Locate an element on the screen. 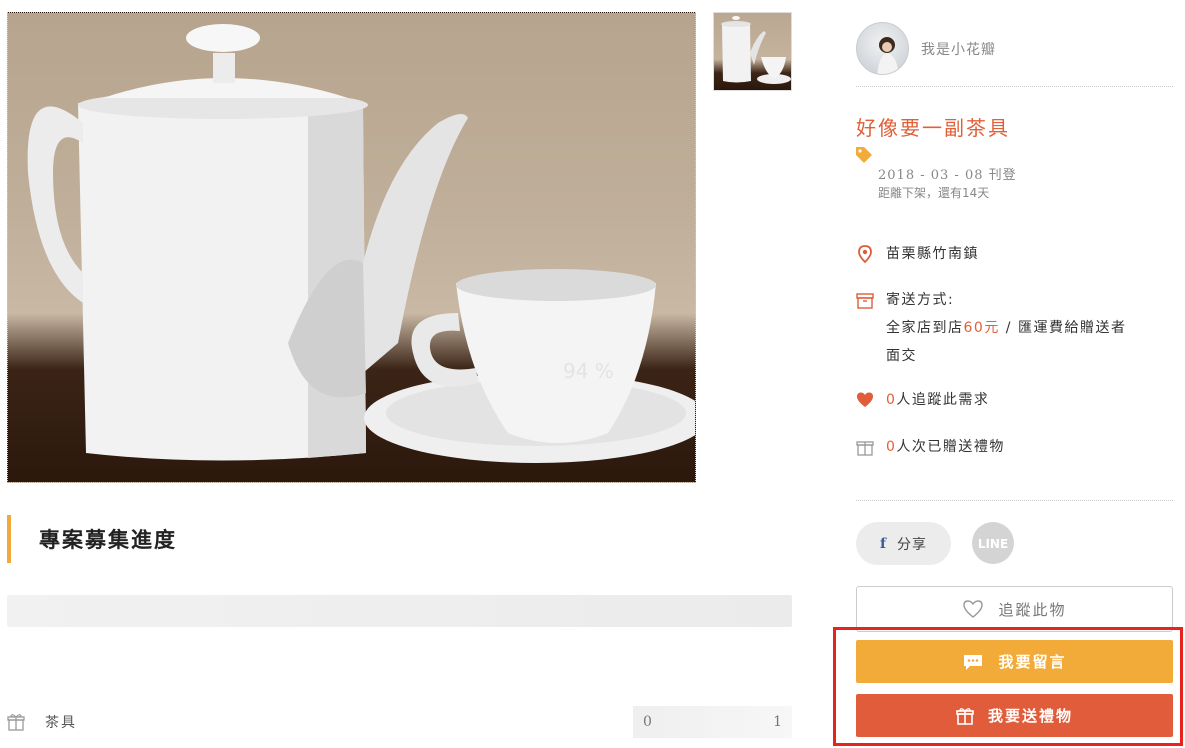 The height and width of the screenshot is (748, 1185). location-pin-icon is located at coordinates (865, 254).